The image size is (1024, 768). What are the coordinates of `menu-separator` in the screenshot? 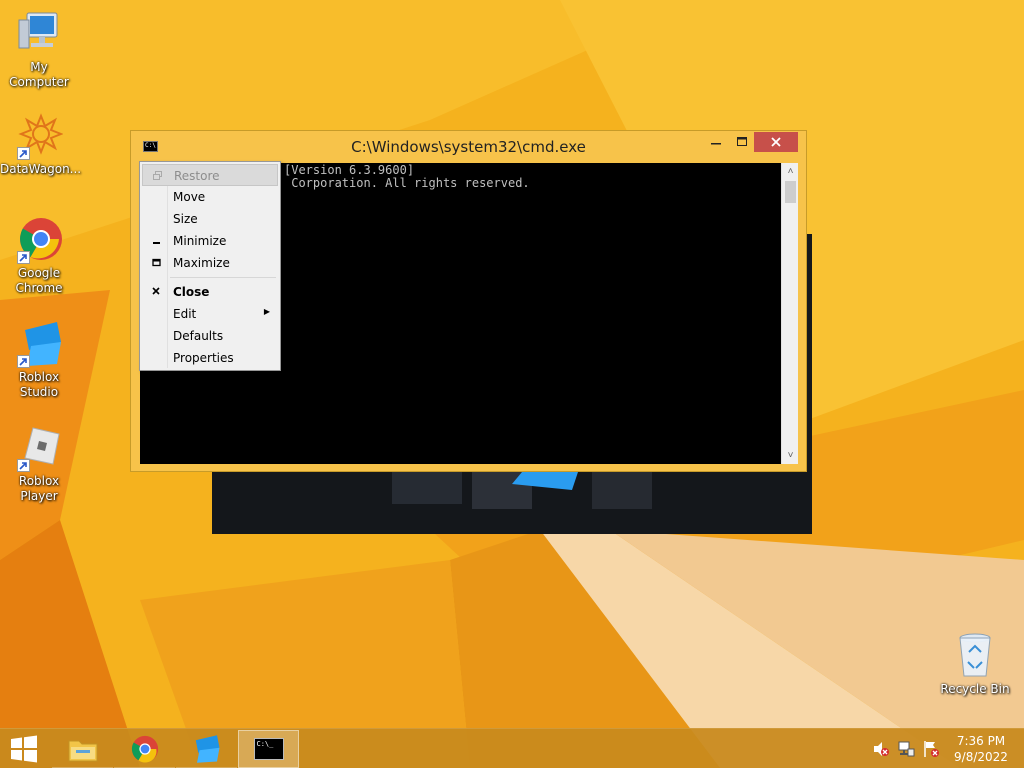 It's located at (223, 277).